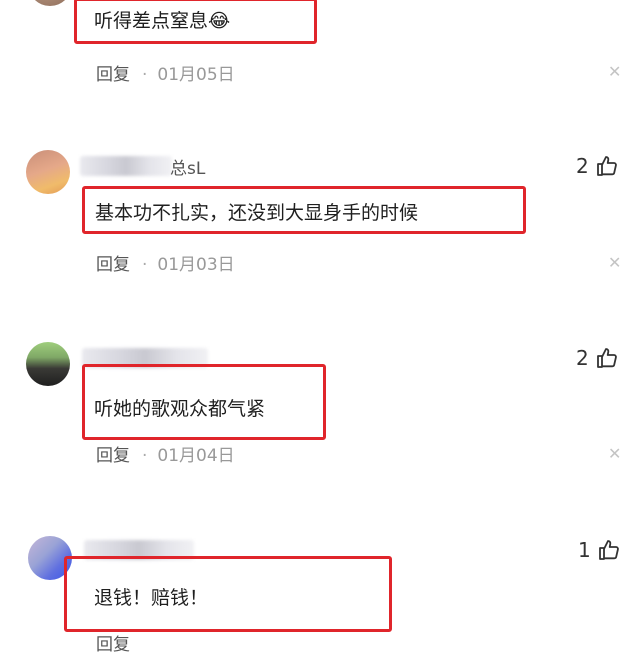  What do you see at coordinates (257, 213) in the screenshot?
I see `comment-text: 基本功不扎实，还没到大显身手的时候` at bounding box center [257, 213].